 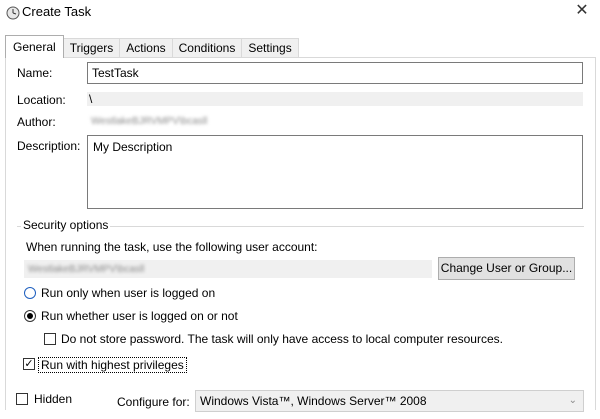 I want to click on highest-privileges-label: Run with highest privileges, so click(x=112, y=365).